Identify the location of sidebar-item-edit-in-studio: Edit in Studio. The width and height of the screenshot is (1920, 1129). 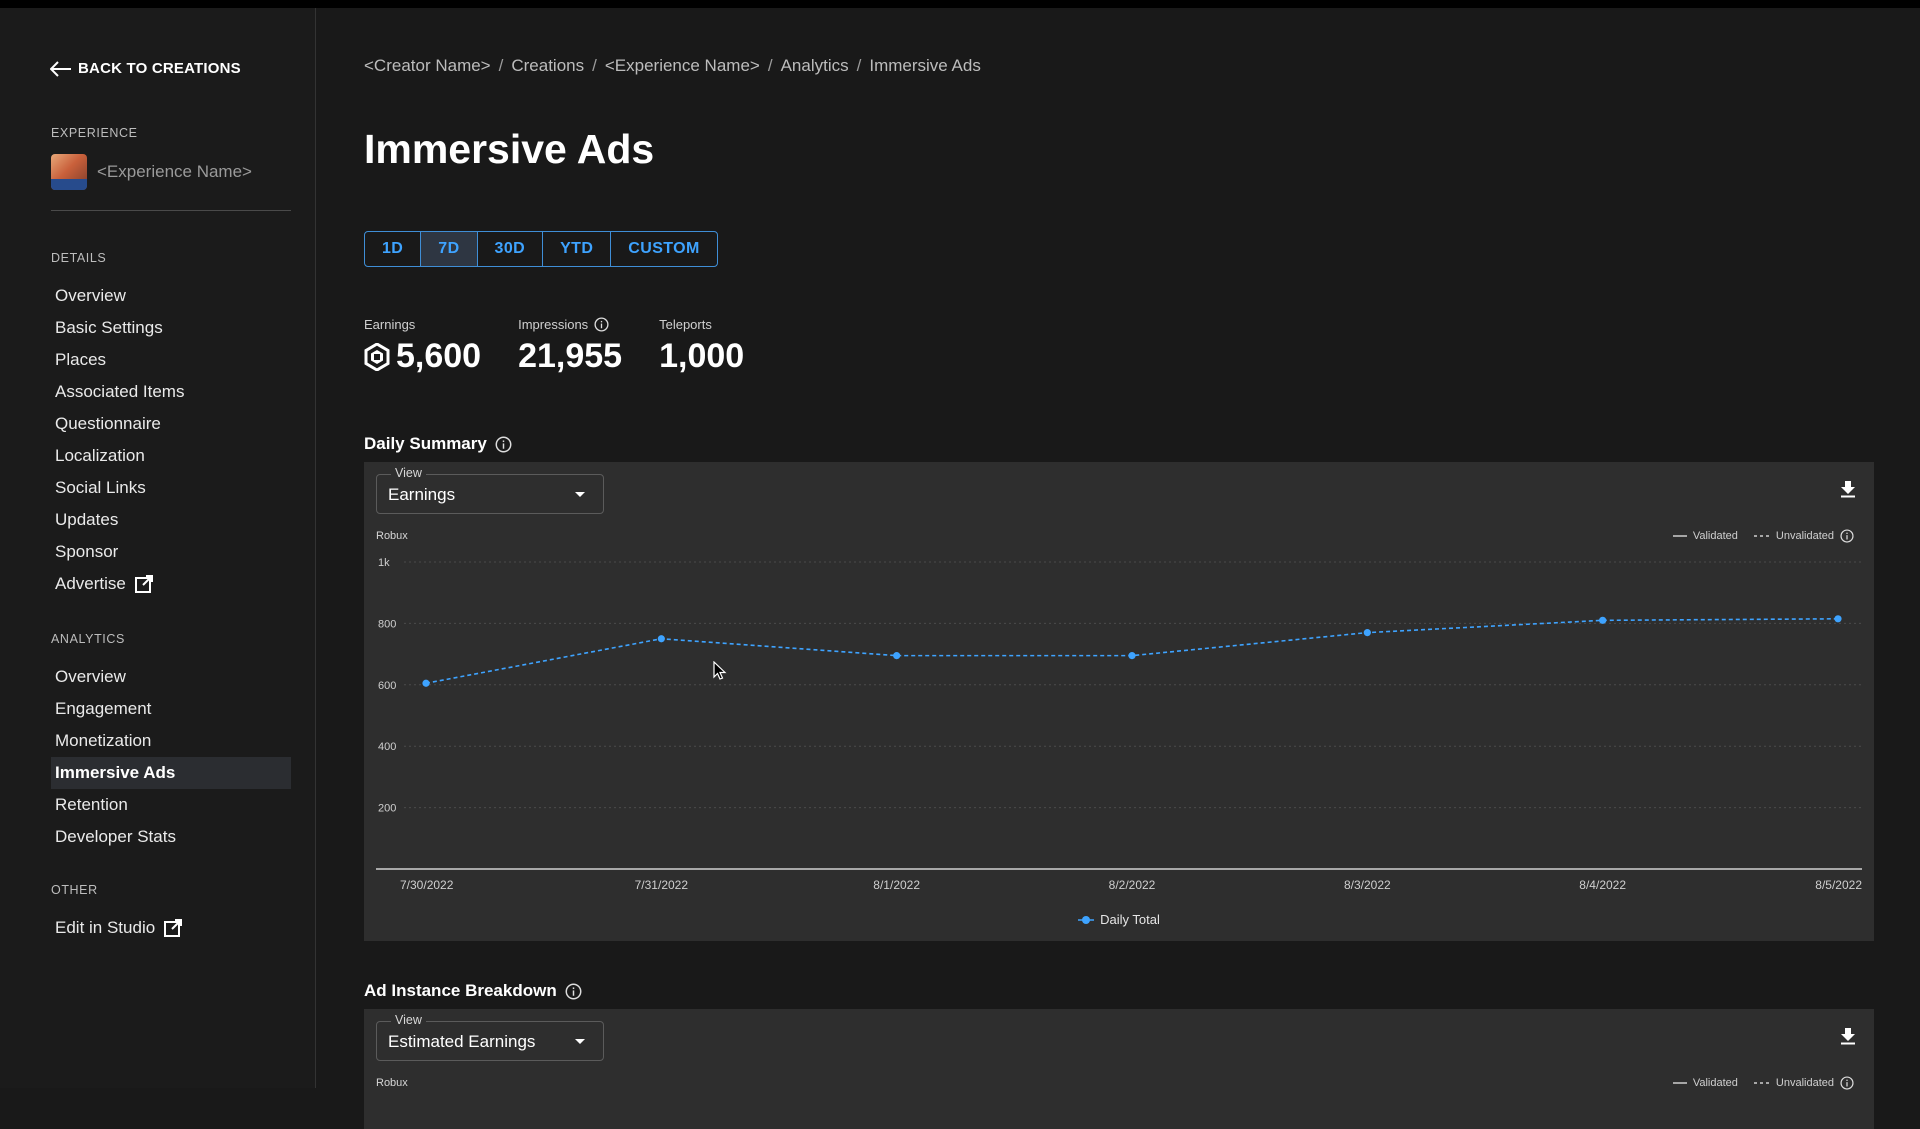
(171, 928).